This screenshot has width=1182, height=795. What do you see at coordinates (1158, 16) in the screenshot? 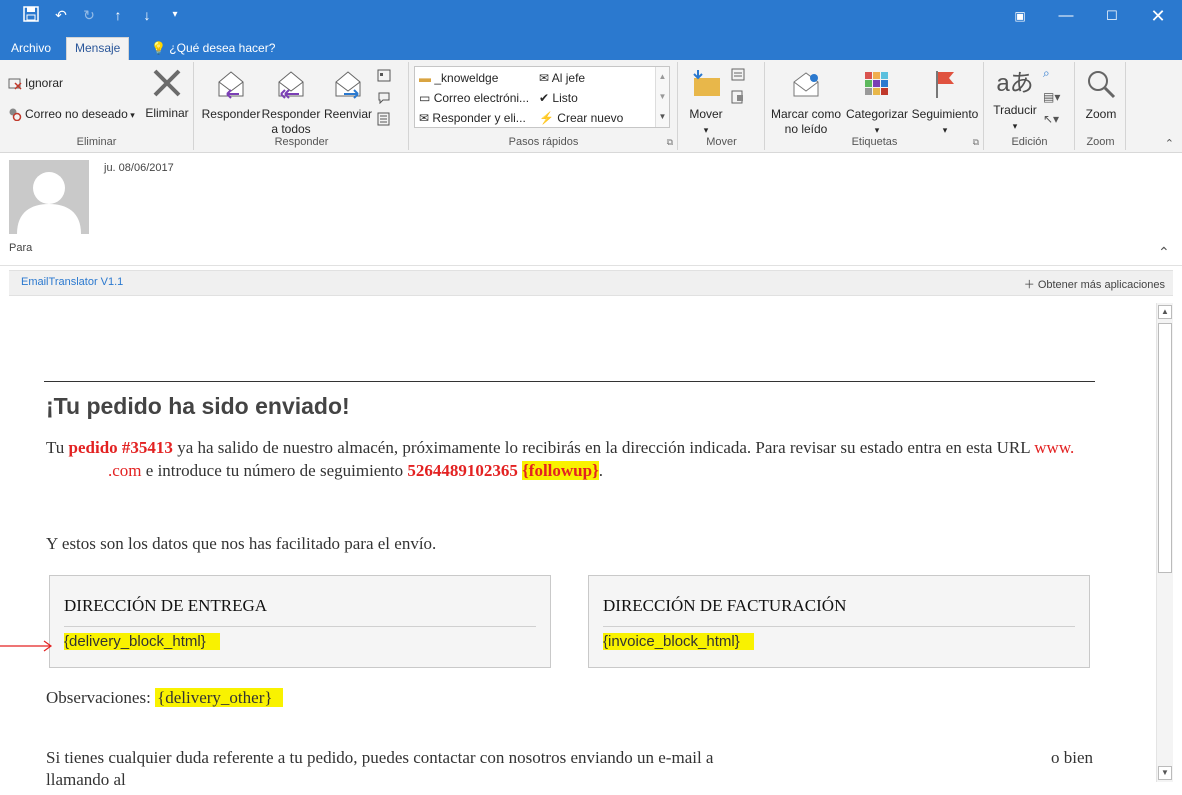
I see `close-icon: ✕` at bounding box center [1158, 16].